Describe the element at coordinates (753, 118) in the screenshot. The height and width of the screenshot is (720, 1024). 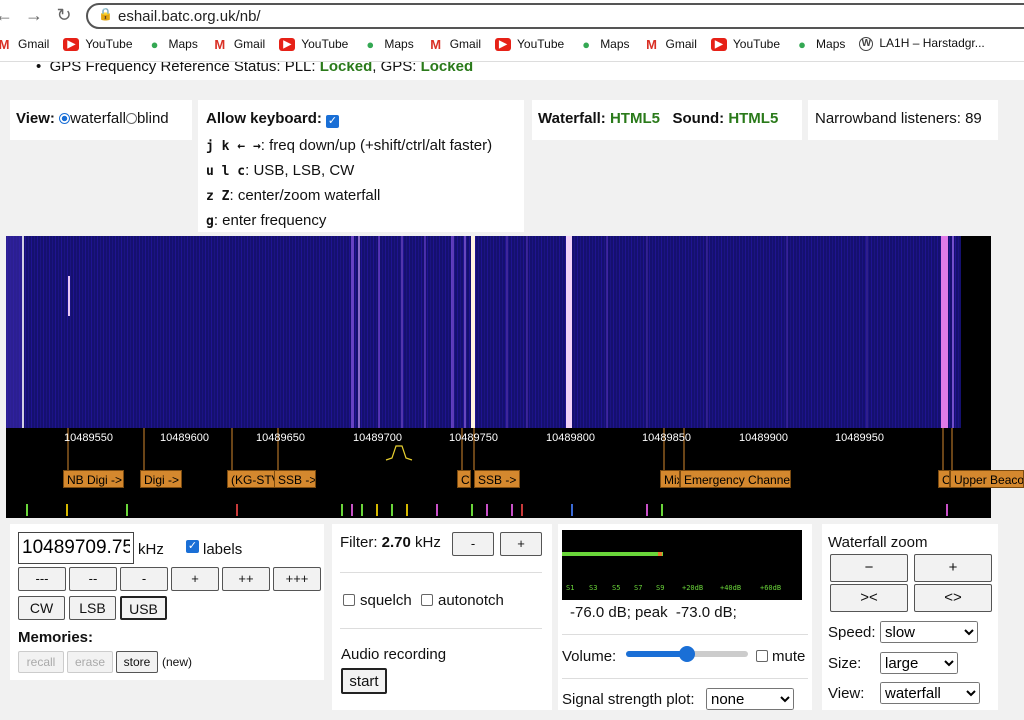
I see `sound-status-value: HTML5` at that location.